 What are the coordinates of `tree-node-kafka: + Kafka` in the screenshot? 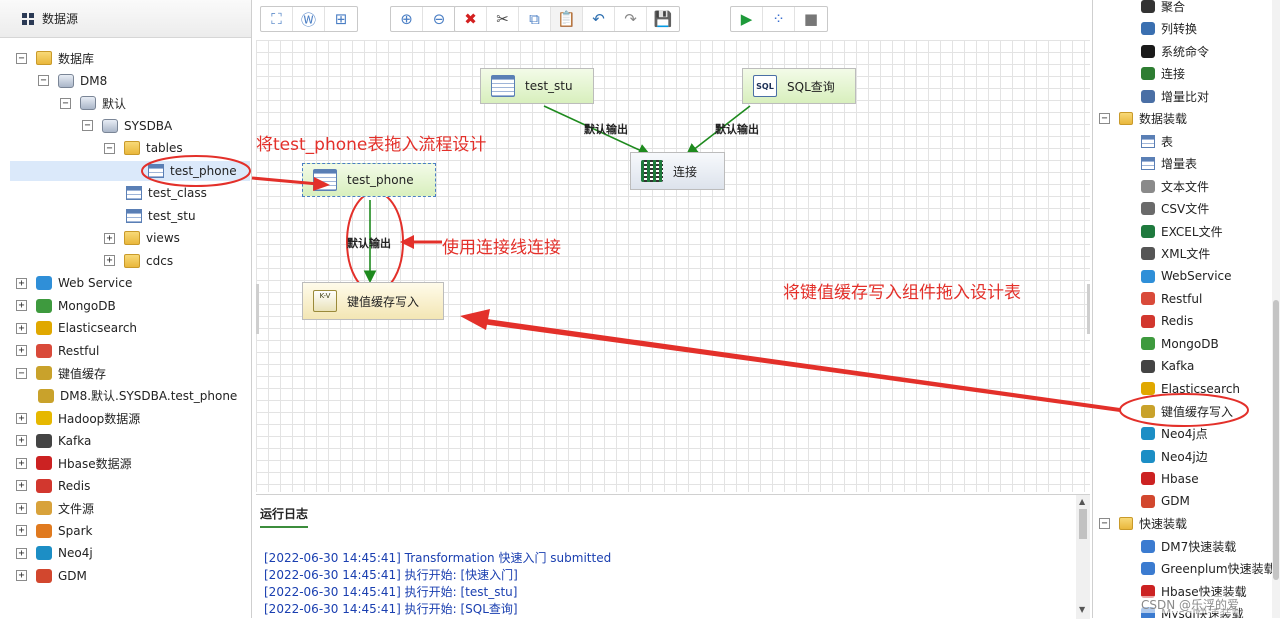 It's located at (53, 441).